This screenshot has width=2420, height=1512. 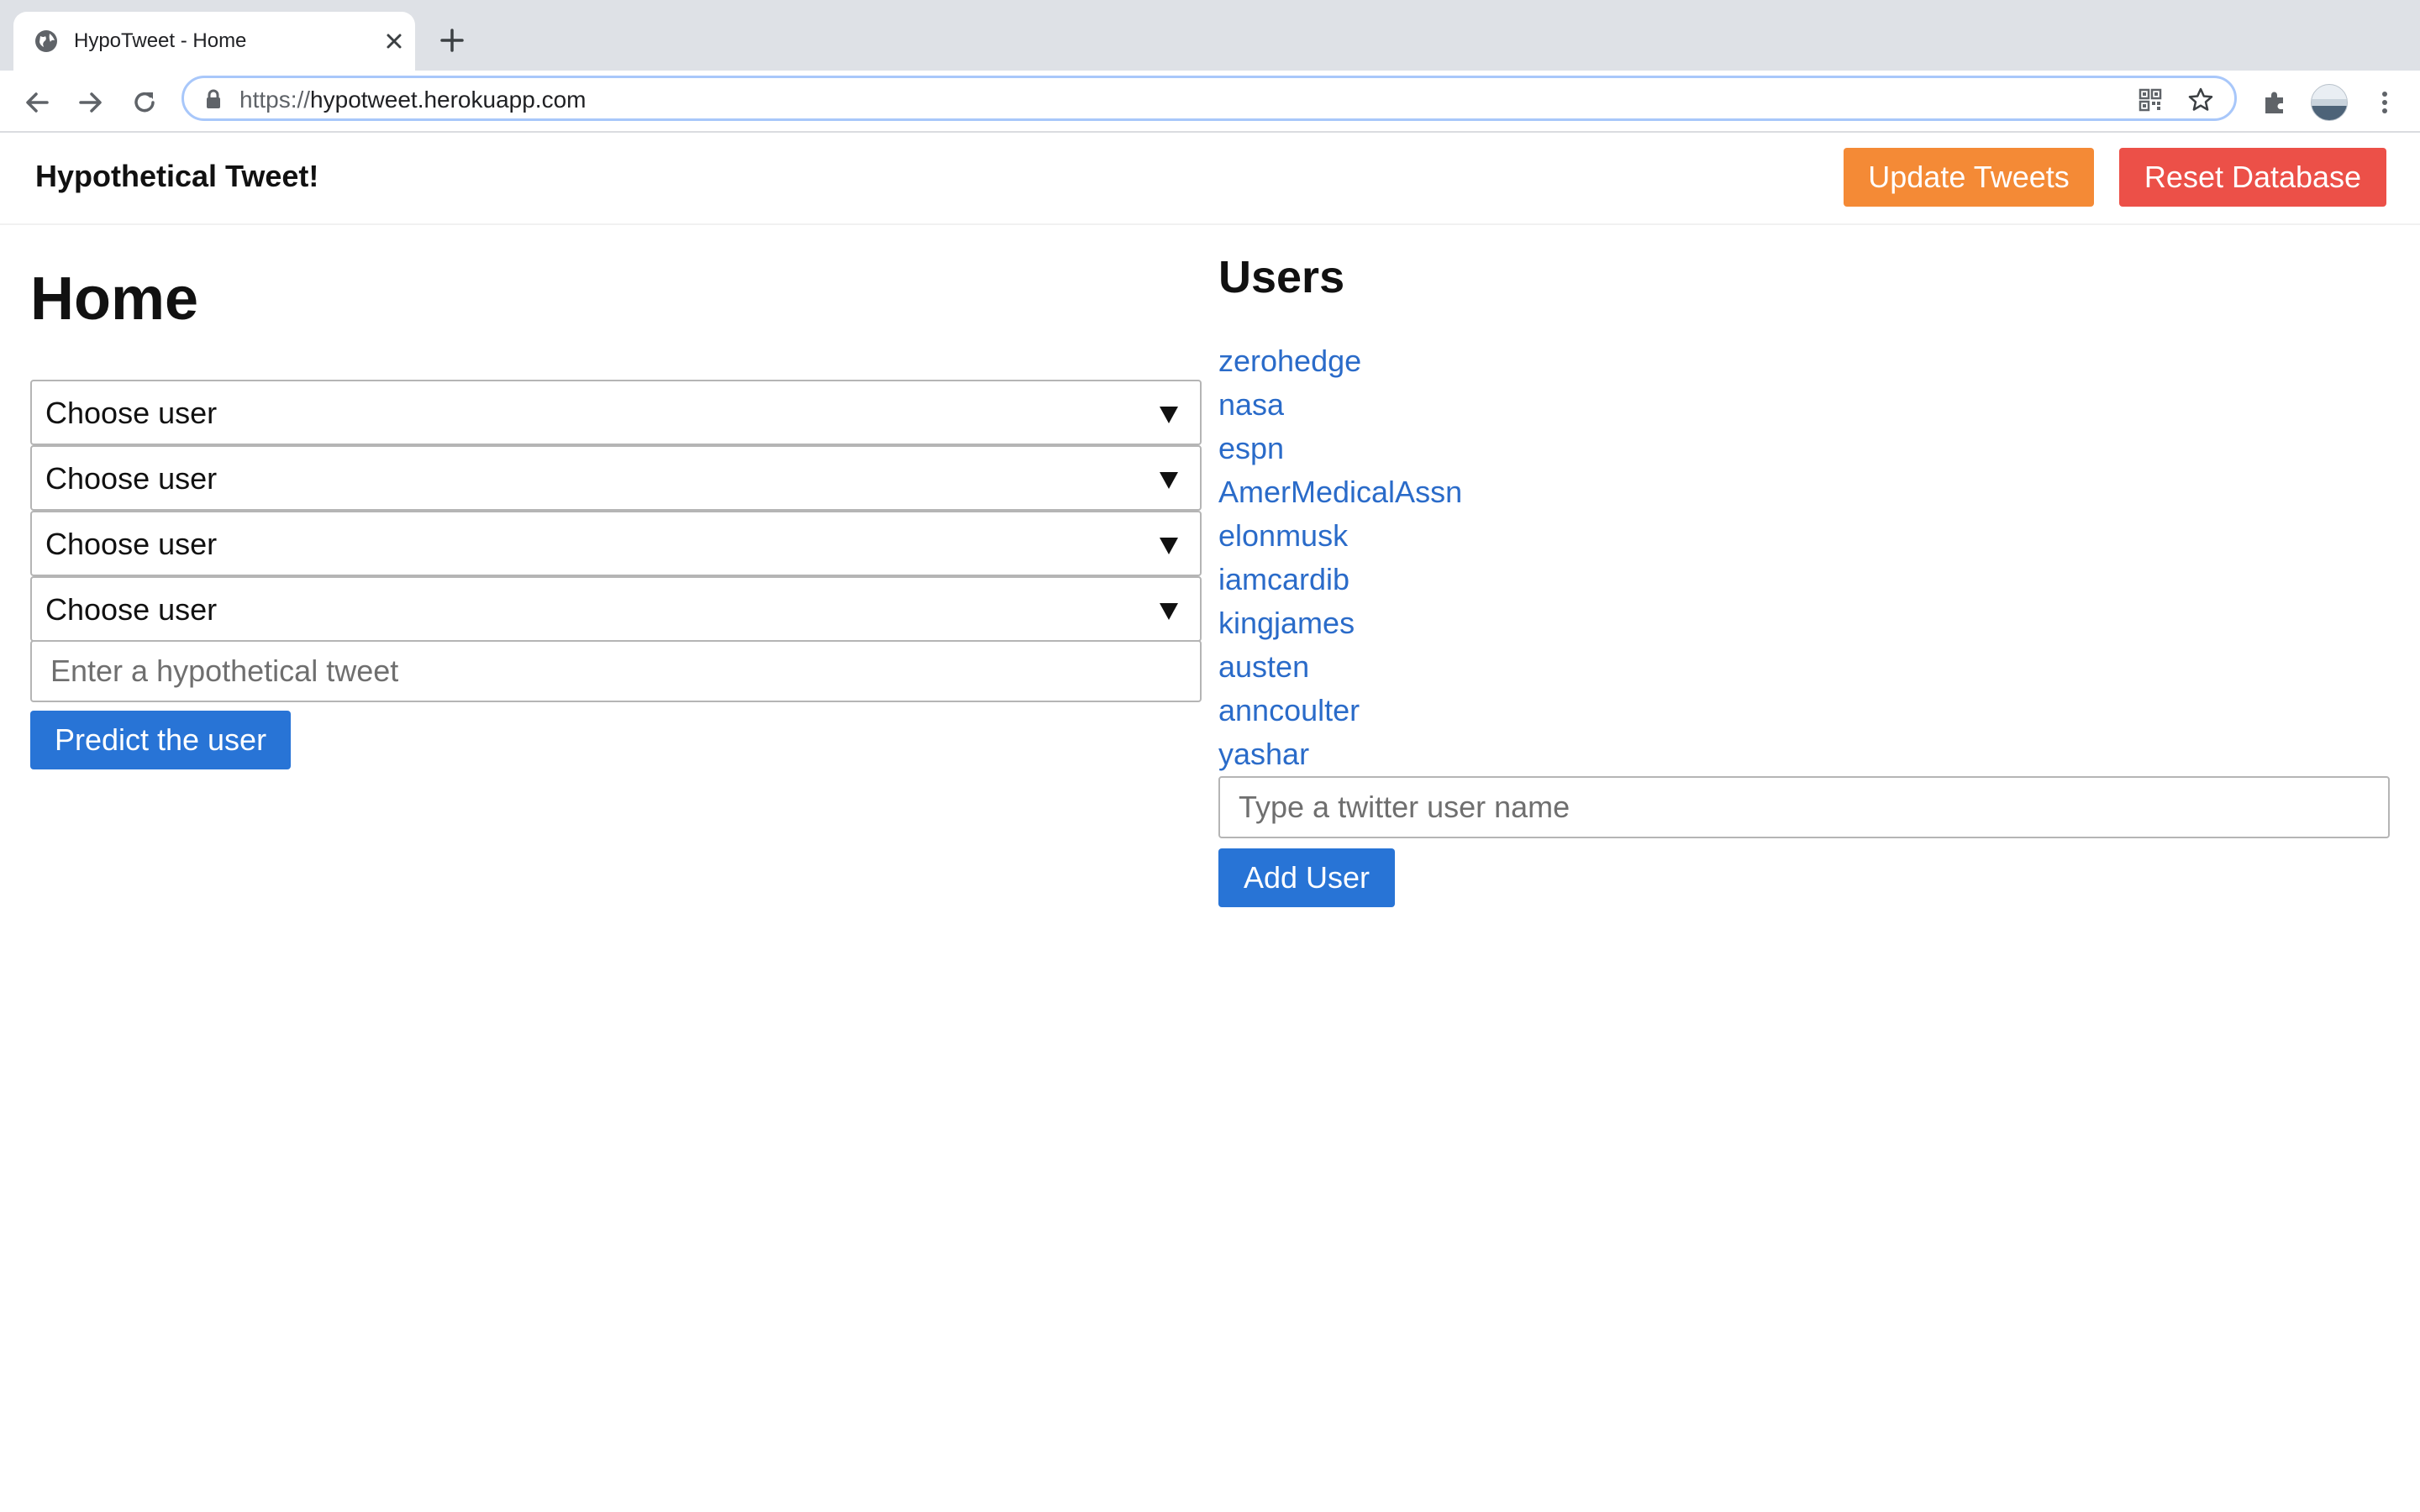 I want to click on user-link: iamcardib, so click(x=1284, y=579).